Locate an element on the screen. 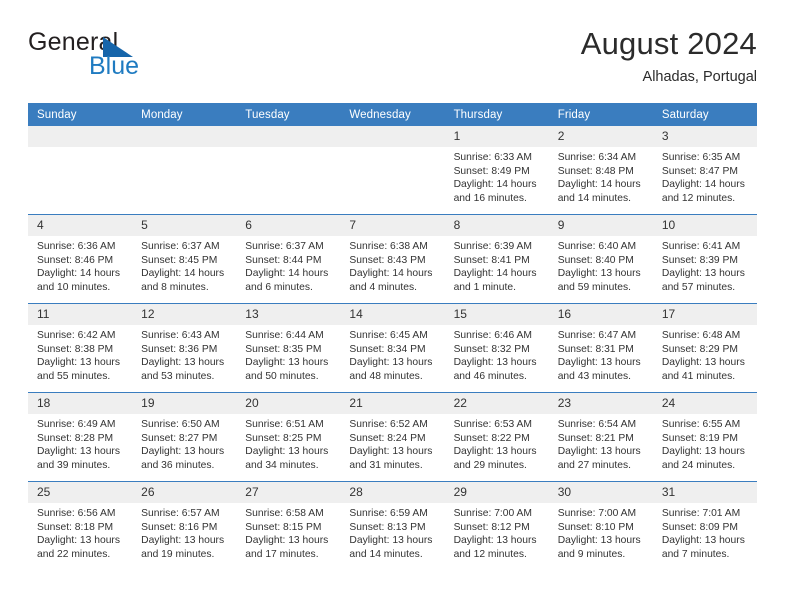 The image size is (792, 612). day-number: 29 is located at coordinates (496, 492).